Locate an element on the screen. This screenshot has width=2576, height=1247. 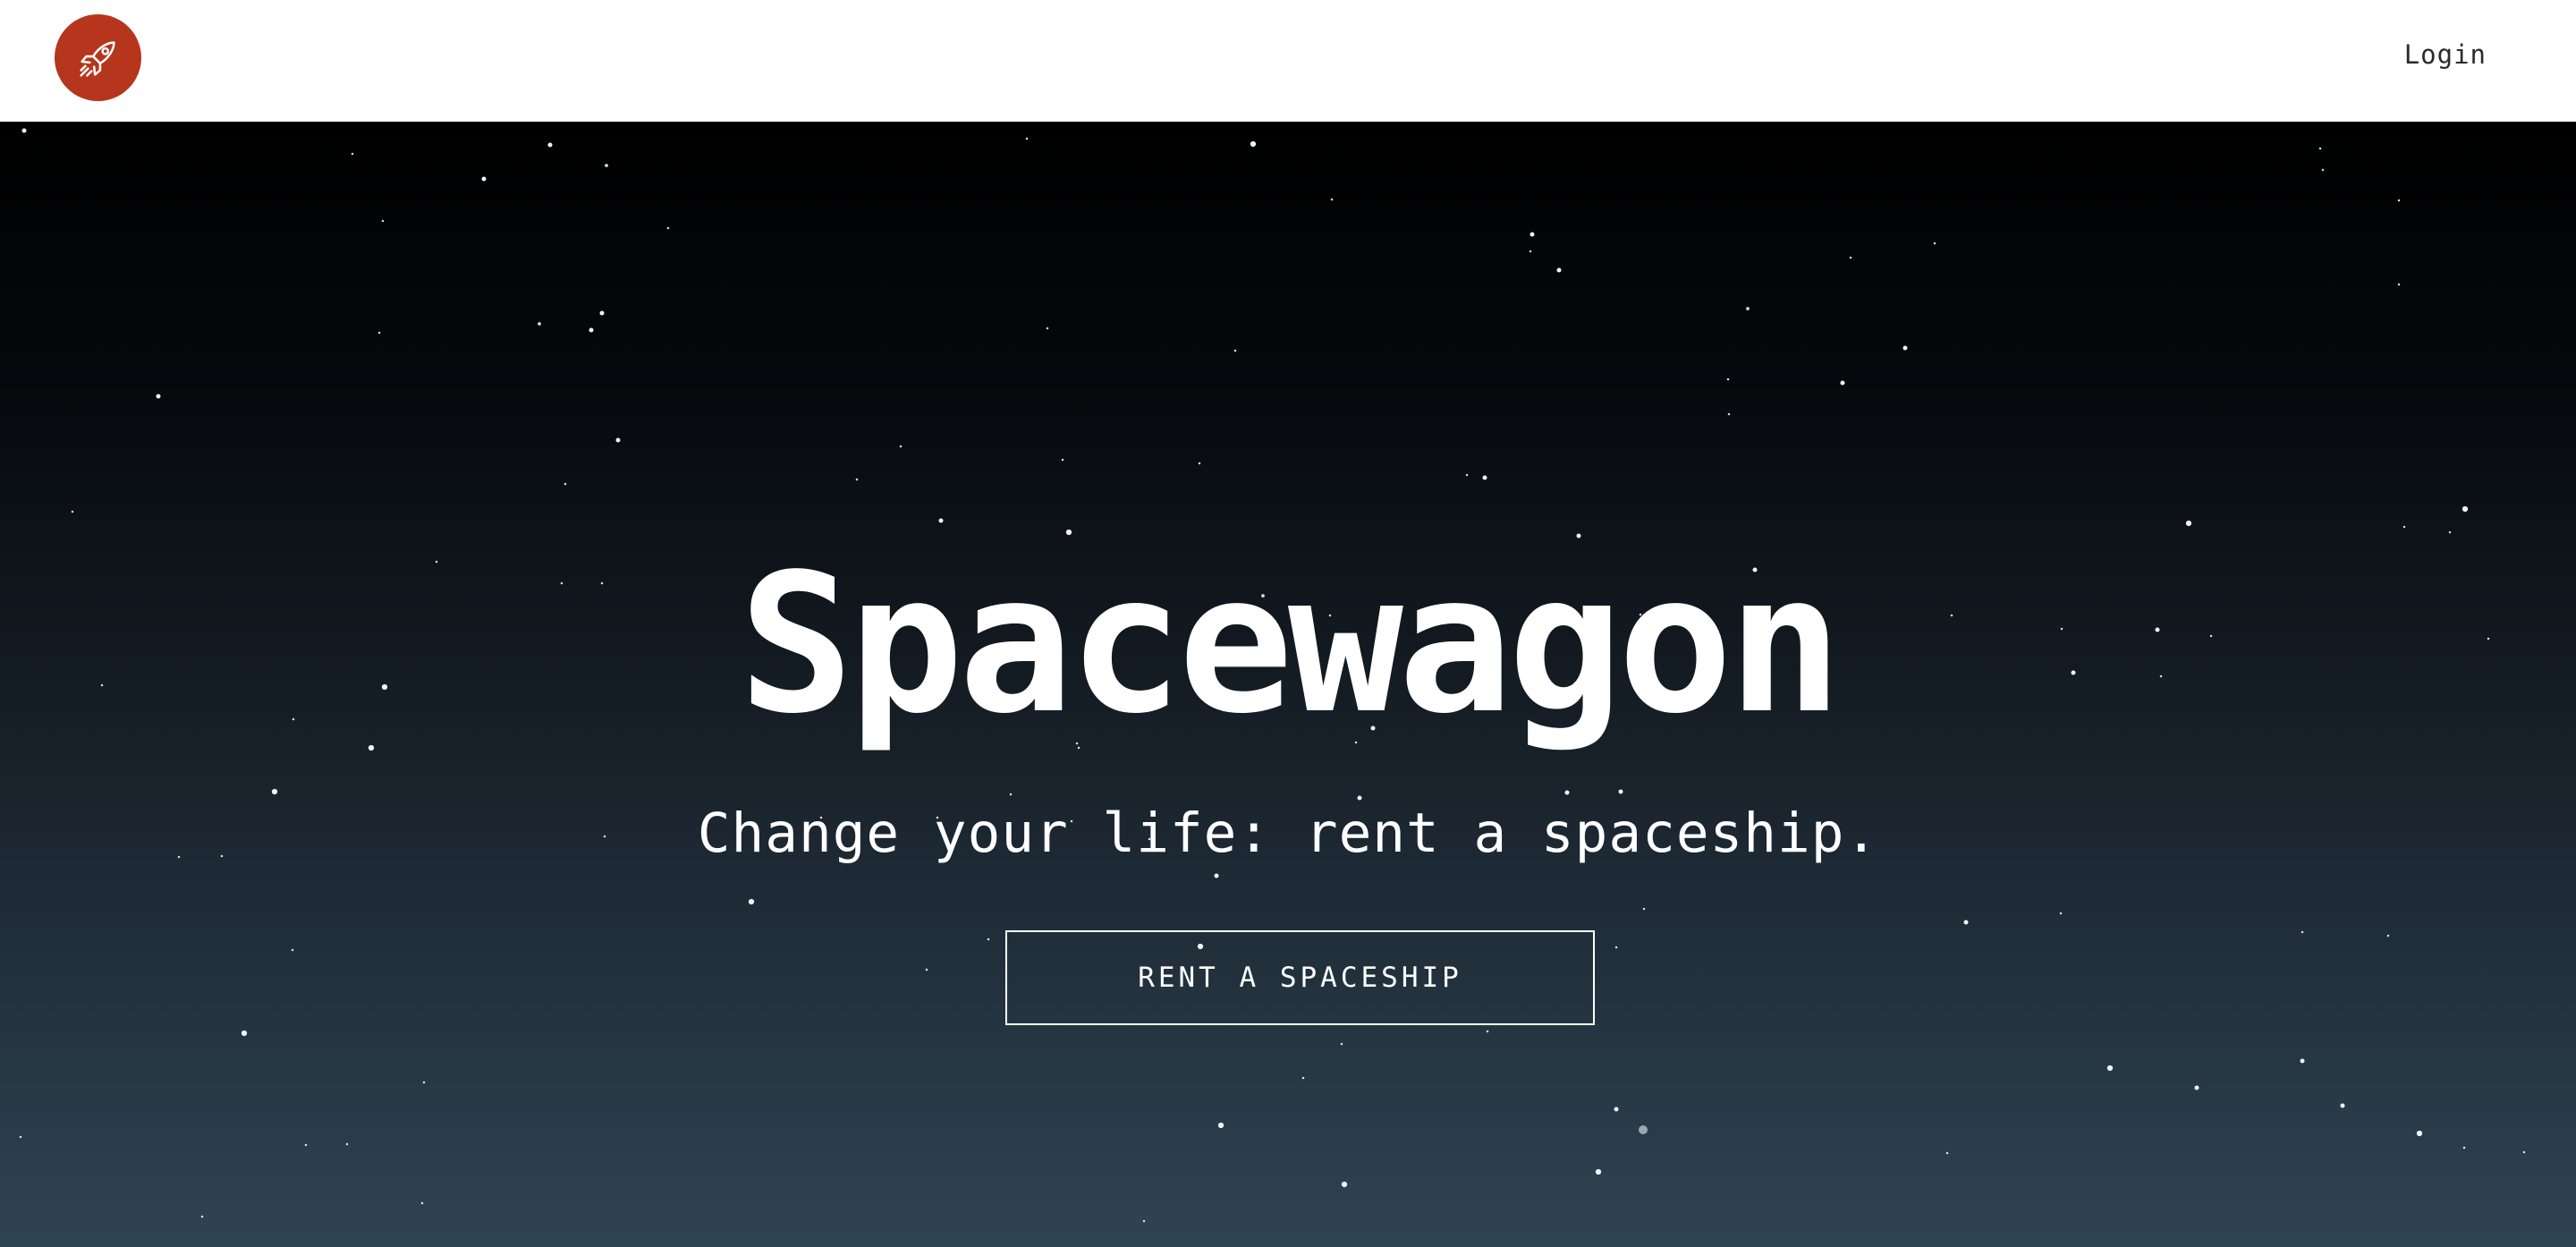
rent-spaceship-button: RENT A SPACESHIP is located at coordinates (1300, 977).